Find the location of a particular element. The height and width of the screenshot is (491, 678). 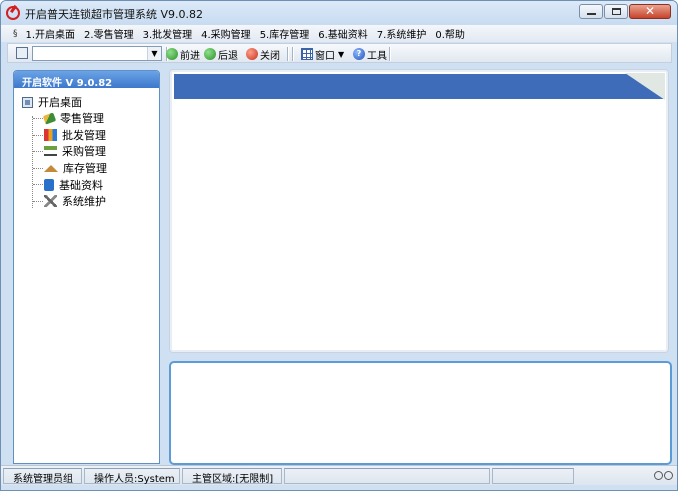

tree-item-basic-data: 基础资料 is located at coordinates (86, 184).